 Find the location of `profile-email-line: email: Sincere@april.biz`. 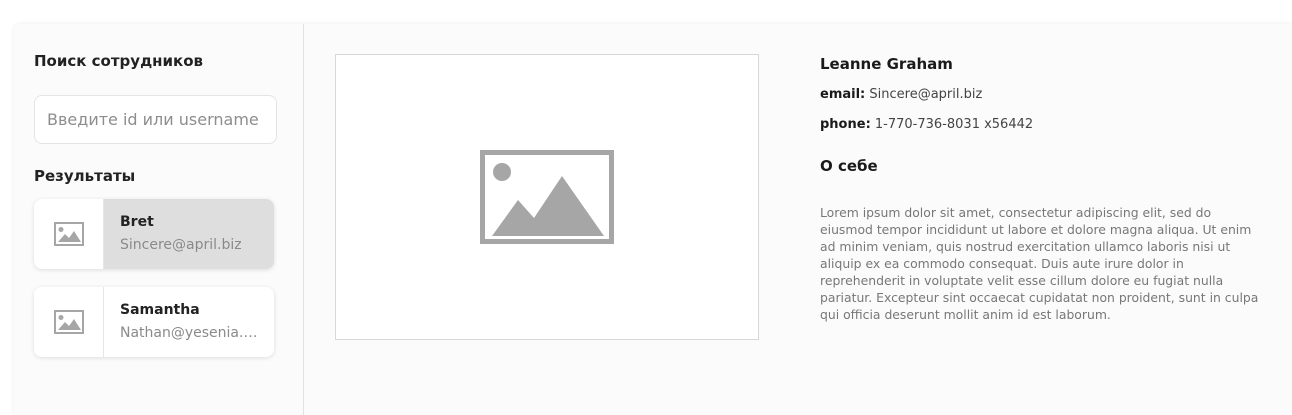

profile-email-line: email: Sincere@april.biz is located at coordinates (901, 94).